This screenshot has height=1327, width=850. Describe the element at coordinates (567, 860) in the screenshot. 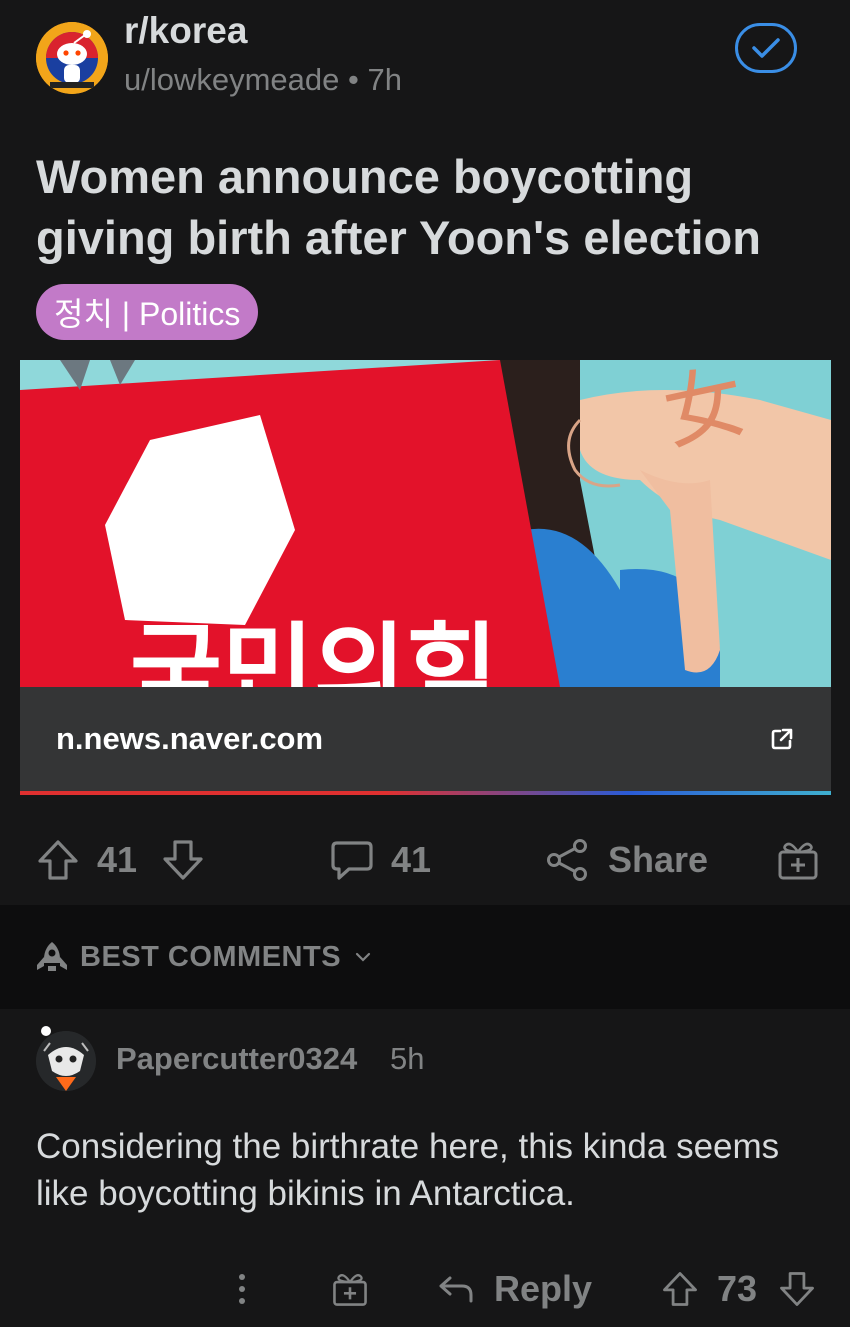

I see `share-icon` at that location.